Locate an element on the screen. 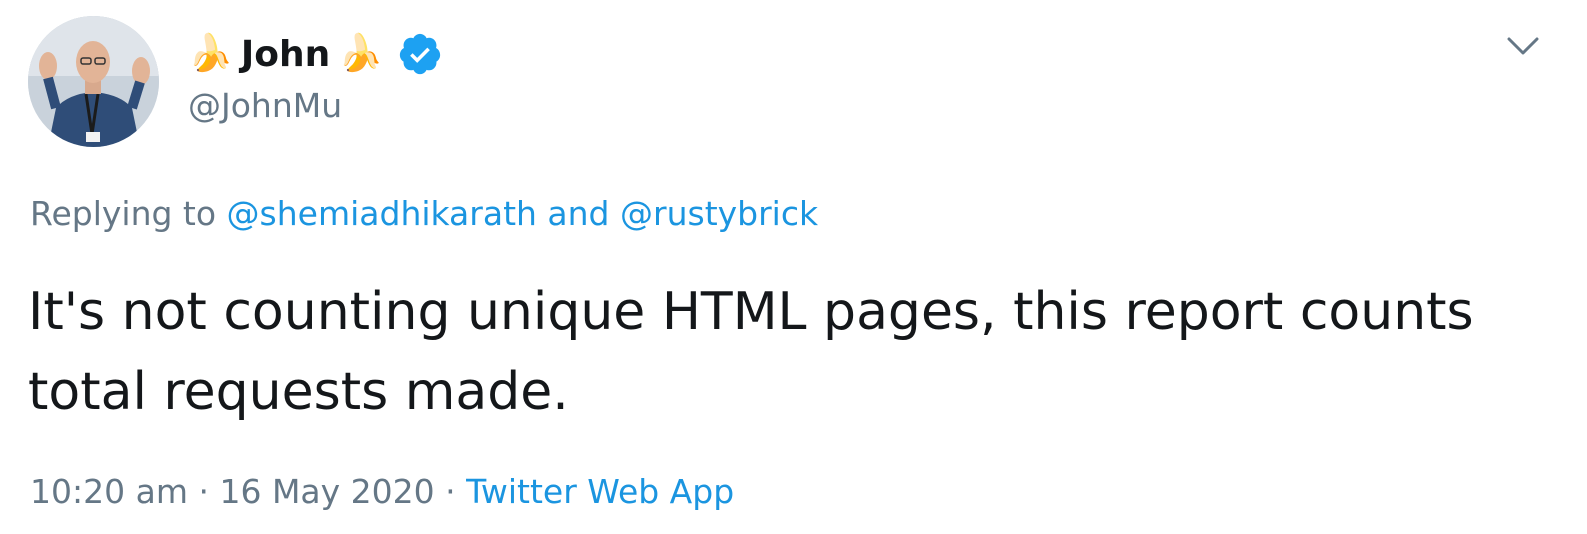 The image size is (1587, 534). mention-link: @rustybrick is located at coordinates (719, 213).